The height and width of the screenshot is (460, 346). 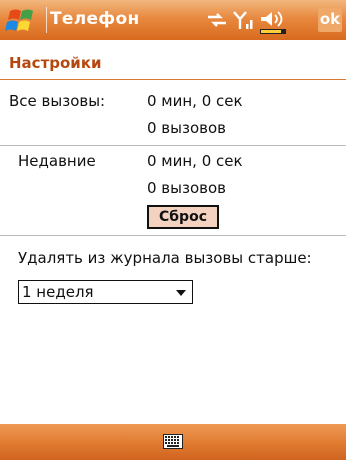 I want to click on start-button, so click(x=22, y=21).